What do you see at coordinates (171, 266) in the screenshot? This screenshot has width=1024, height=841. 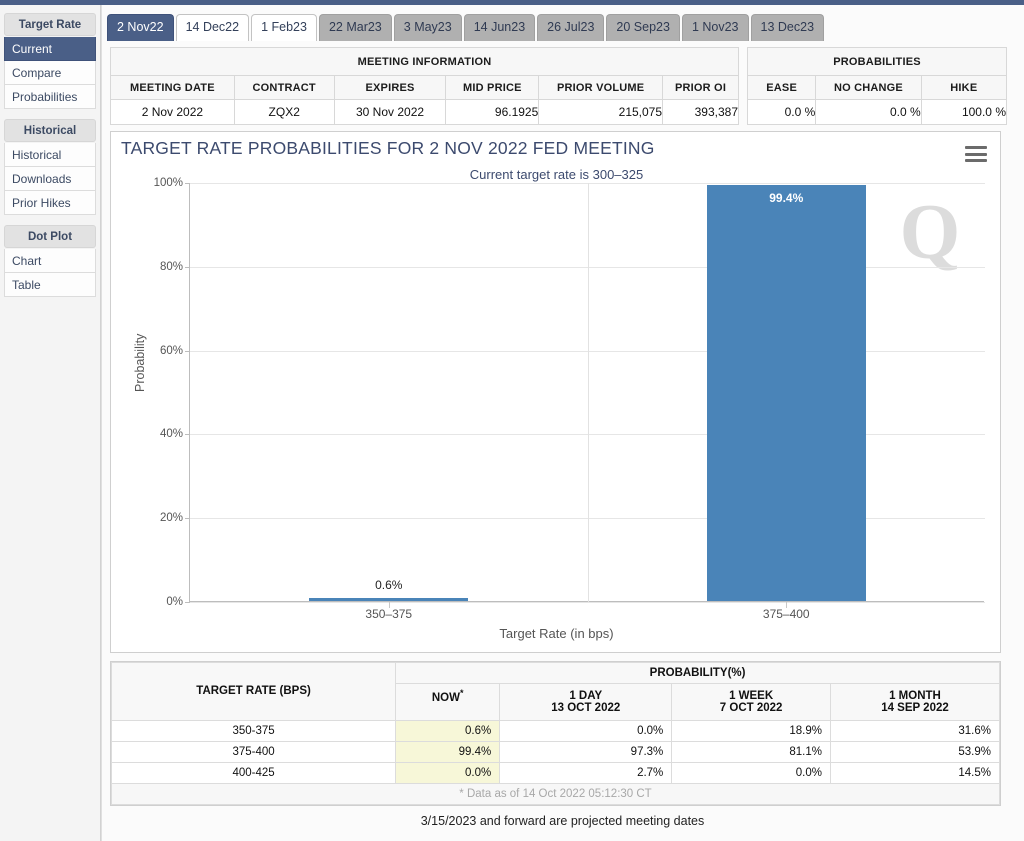 I see `y-tick-label: 80%` at bounding box center [171, 266].